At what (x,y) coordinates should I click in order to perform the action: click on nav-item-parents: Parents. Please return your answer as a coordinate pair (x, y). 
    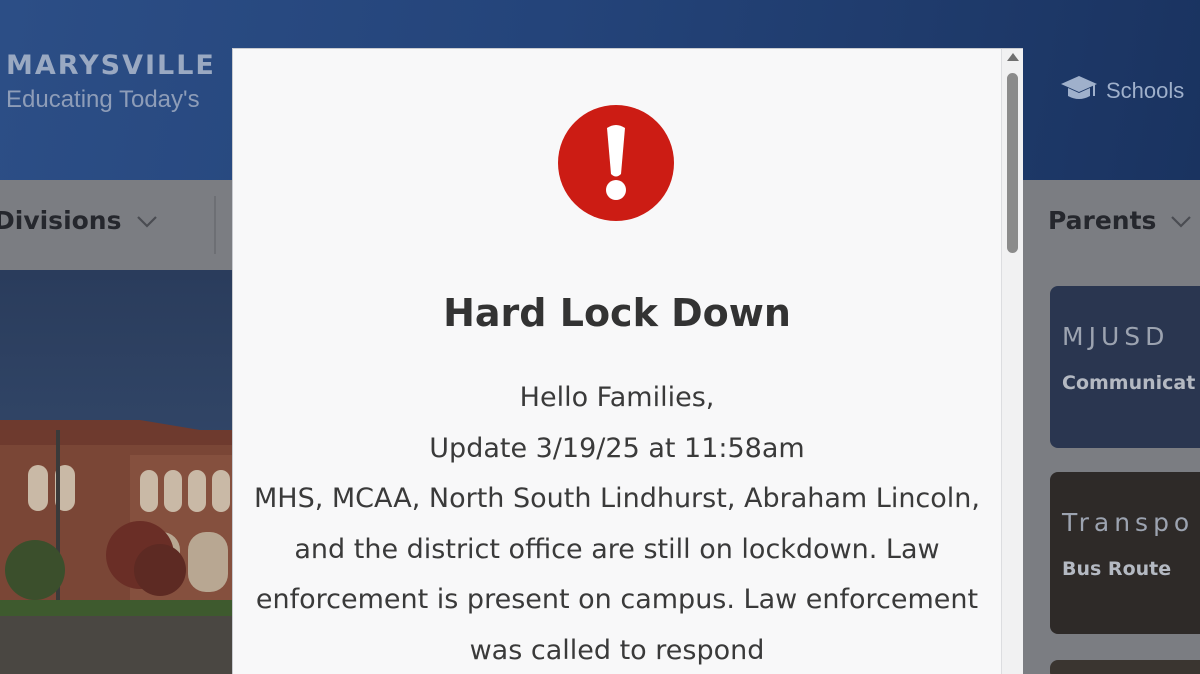
    Looking at the image, I should click on (1120, 220).